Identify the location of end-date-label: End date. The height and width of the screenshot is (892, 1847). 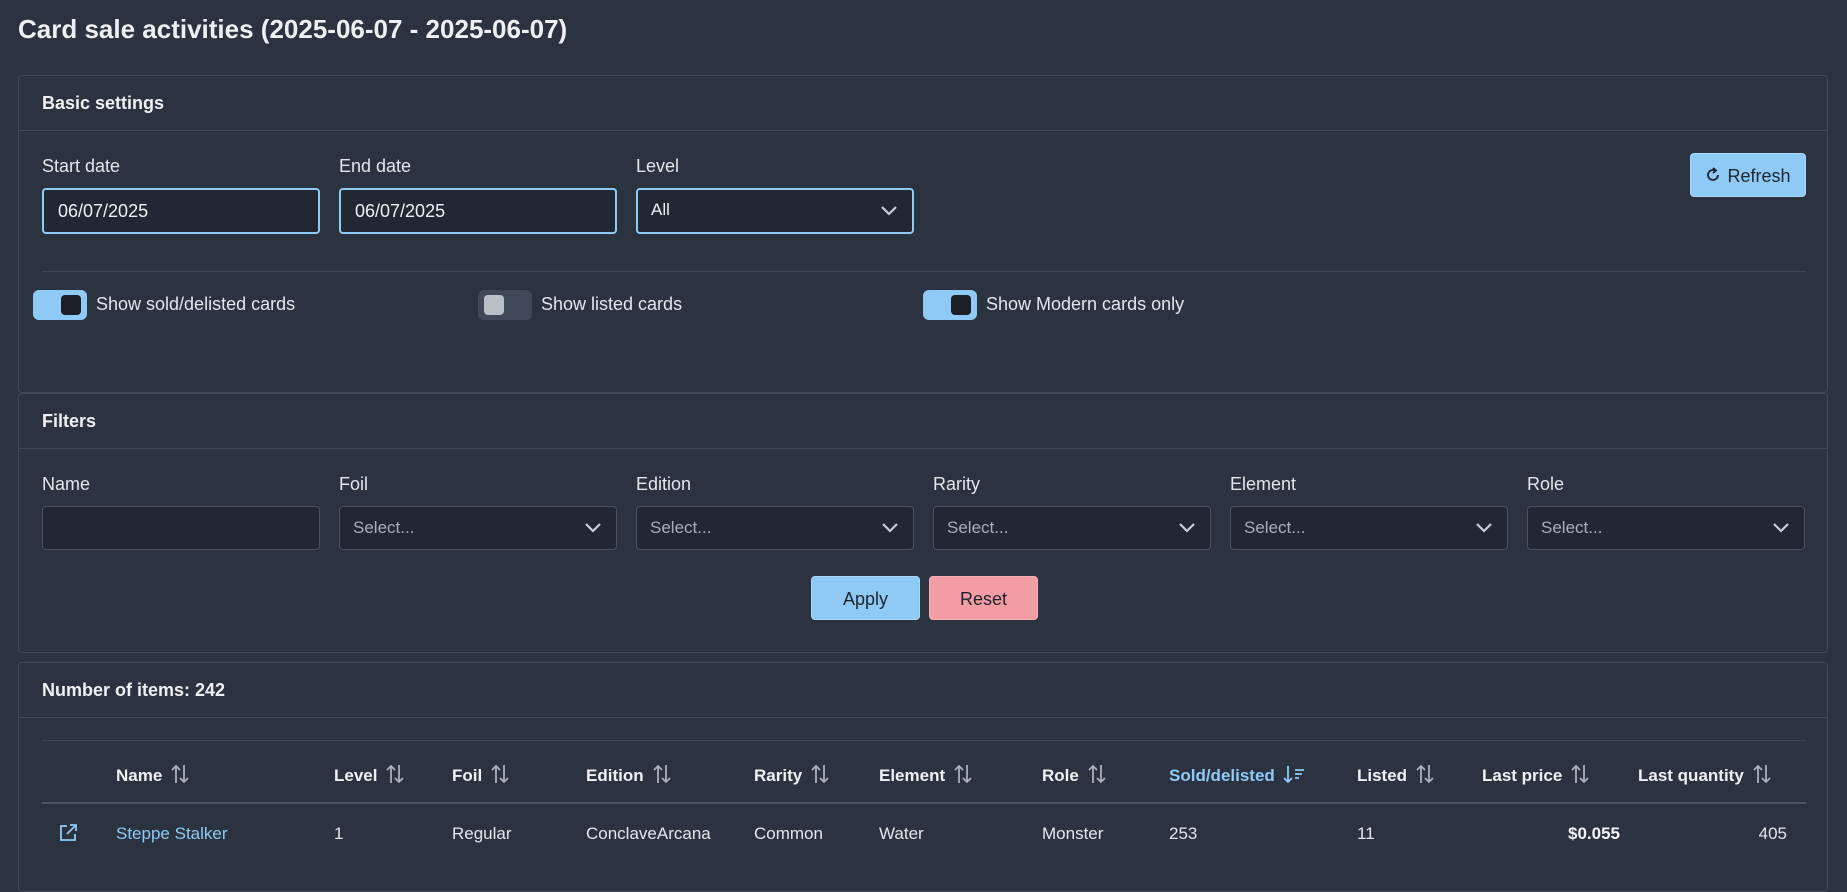
(375, 166).